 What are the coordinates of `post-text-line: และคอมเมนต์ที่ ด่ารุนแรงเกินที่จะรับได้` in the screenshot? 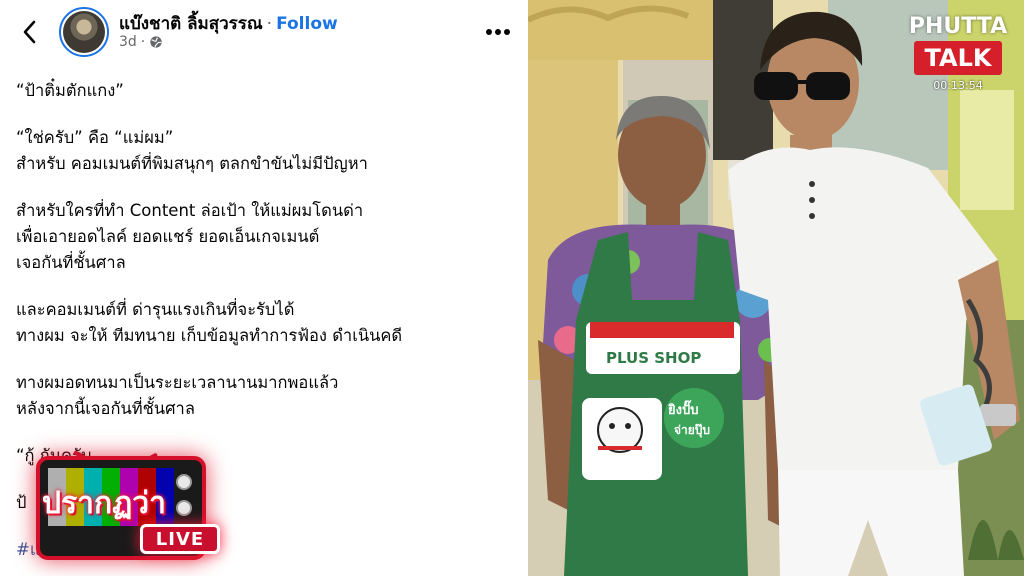 It's located at (155, 309).